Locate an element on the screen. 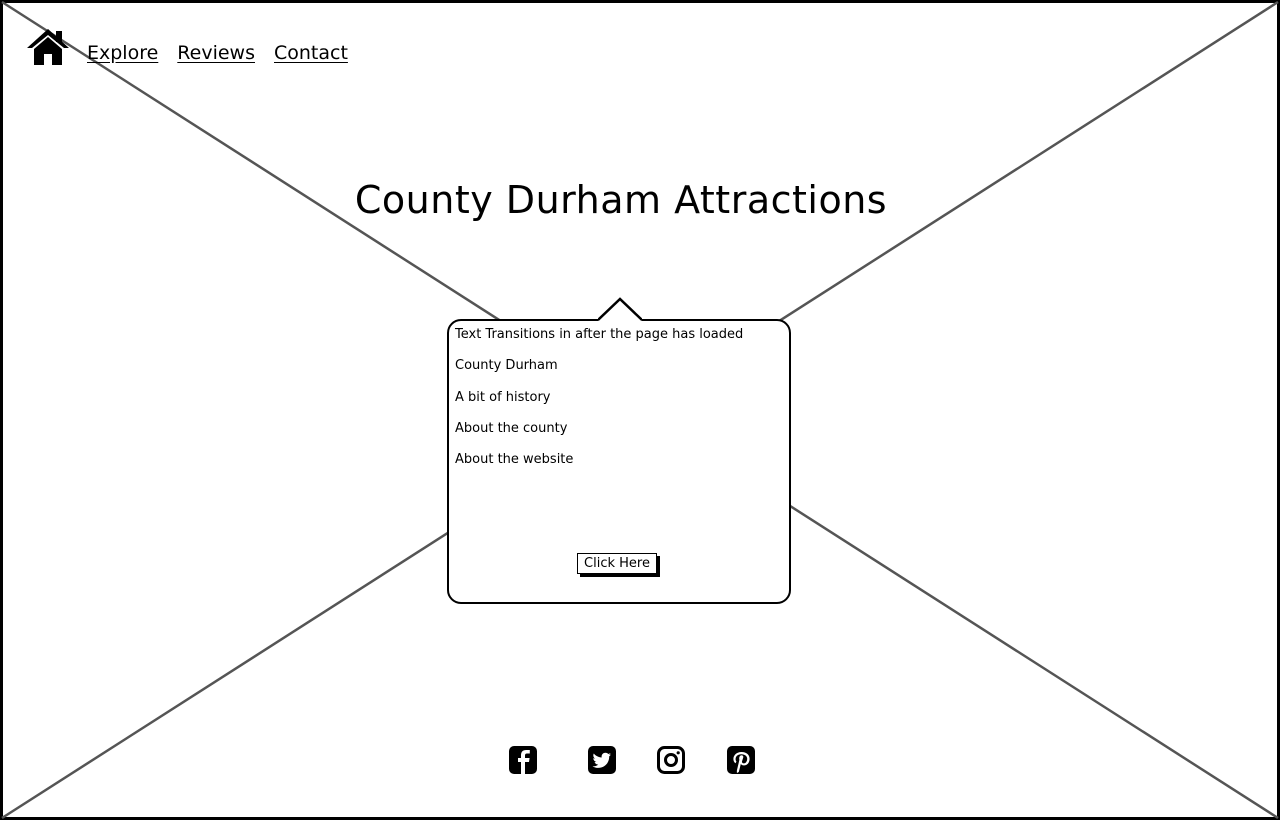 The image size is (1280, 820). popover-pointer is located at coordinates (620, 309).